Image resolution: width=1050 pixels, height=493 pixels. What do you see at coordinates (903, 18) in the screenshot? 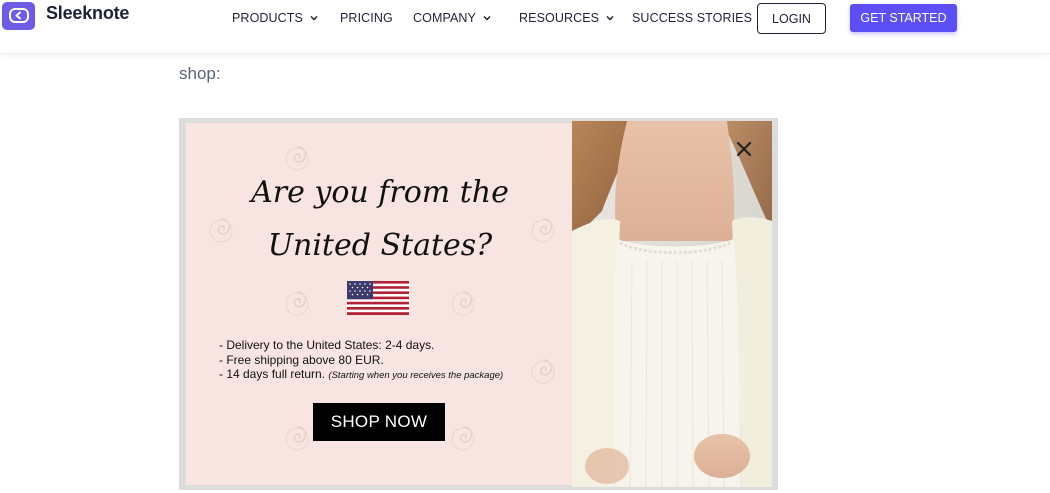
I see `get-started-button: GET STARTED` at bounding box center [903, 18].